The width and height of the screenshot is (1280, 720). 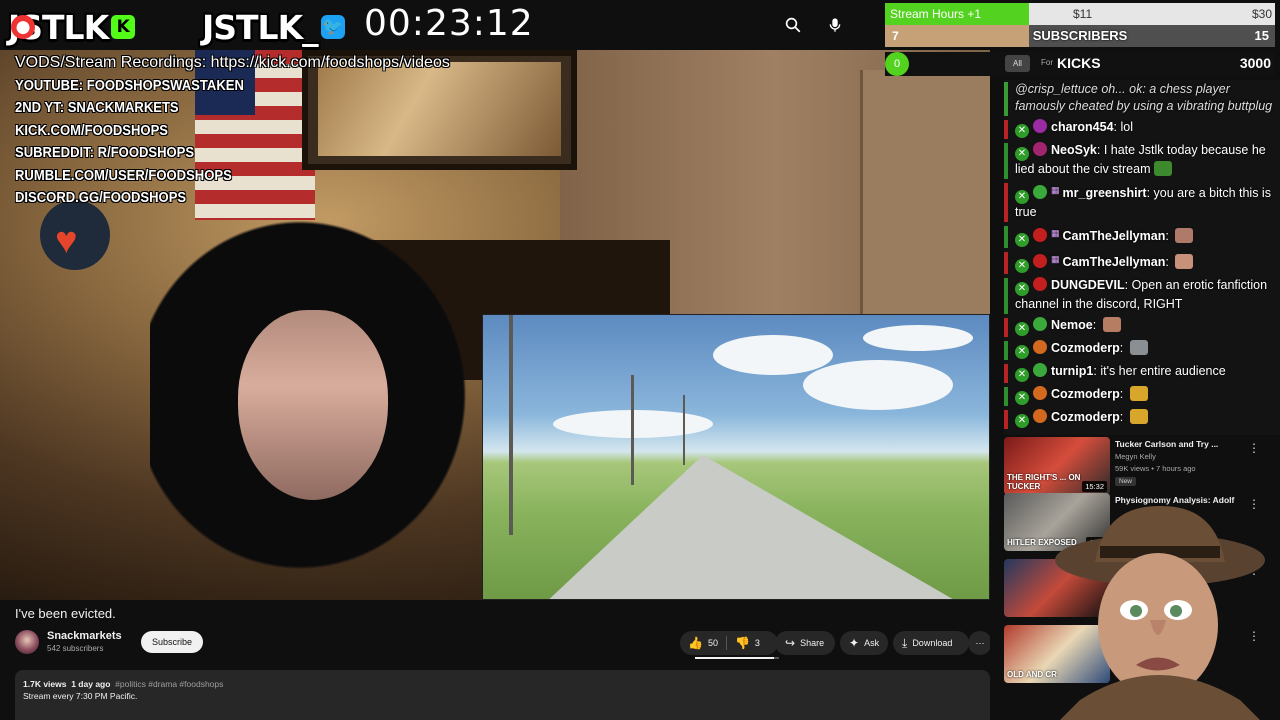 I want to click on mic-icon, so click(x=835, y=25).